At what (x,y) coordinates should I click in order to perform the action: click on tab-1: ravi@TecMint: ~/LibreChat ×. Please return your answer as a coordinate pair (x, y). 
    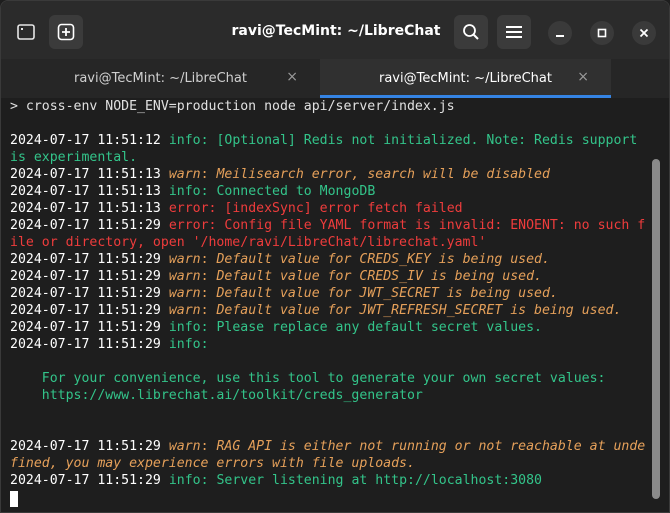
    Looking at the image, I should click on (160, 78).